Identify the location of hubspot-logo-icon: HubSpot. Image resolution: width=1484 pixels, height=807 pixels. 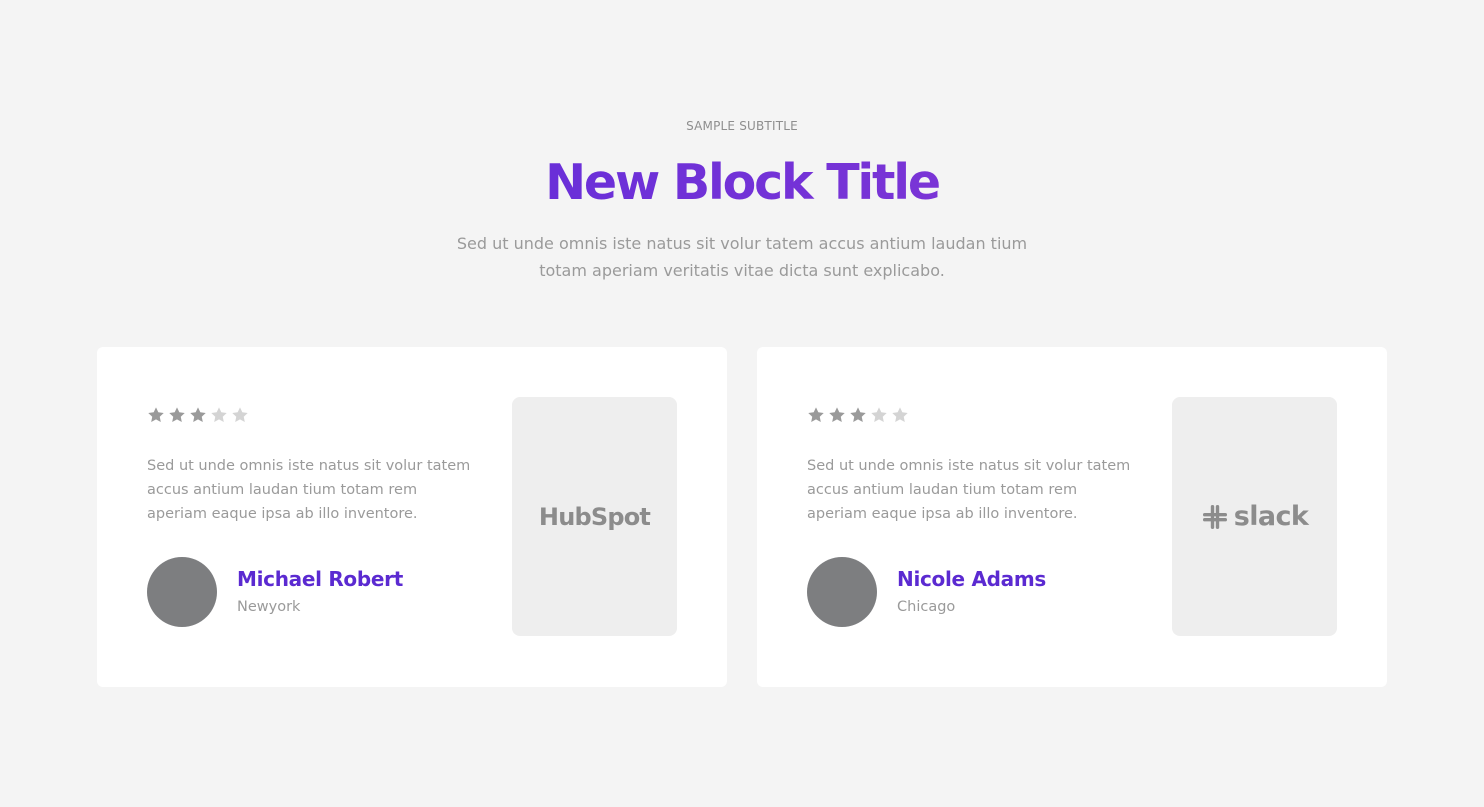
(594, 516).